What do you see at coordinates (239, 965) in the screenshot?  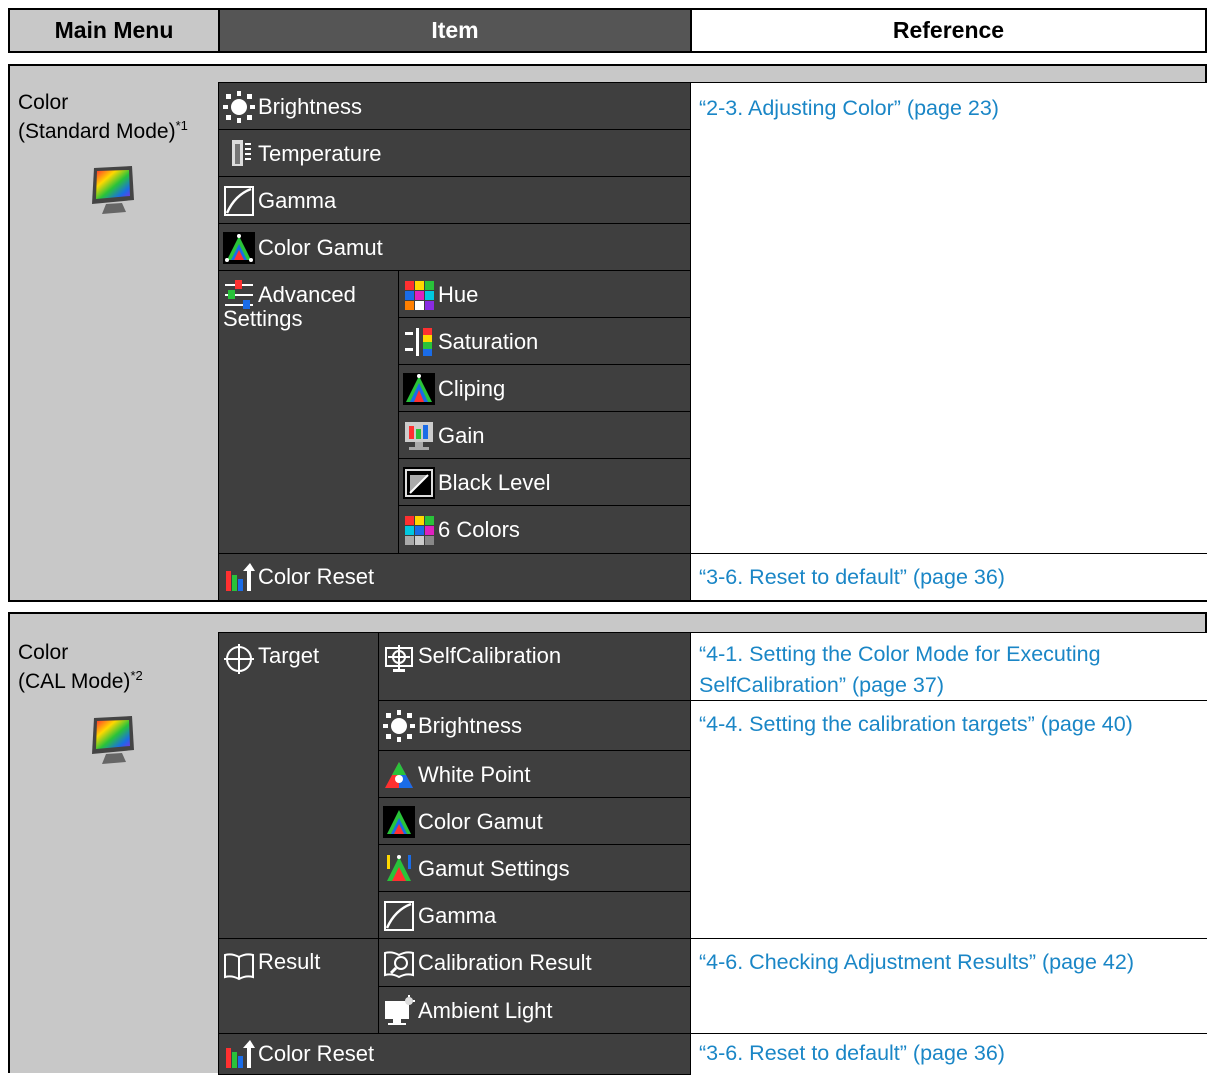 I see `book-icon` at bounding box center [239, 965].